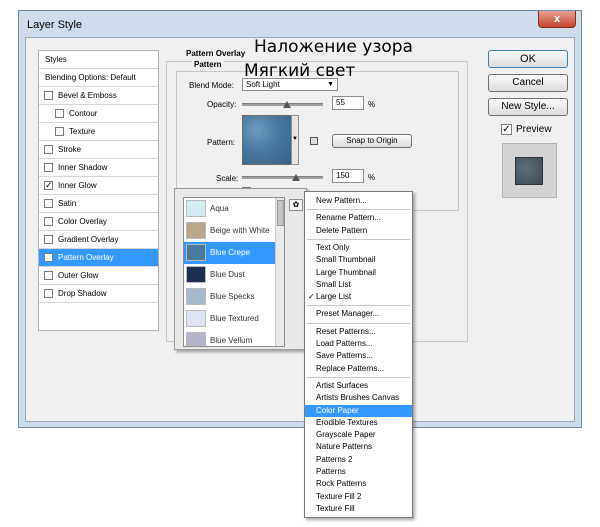 This screenshot has height=527, width=600. Describe the element at coordinates (358, 447) in the screenshot. I see `menu-item-nature-patterns: Nature Patterns` at that location.